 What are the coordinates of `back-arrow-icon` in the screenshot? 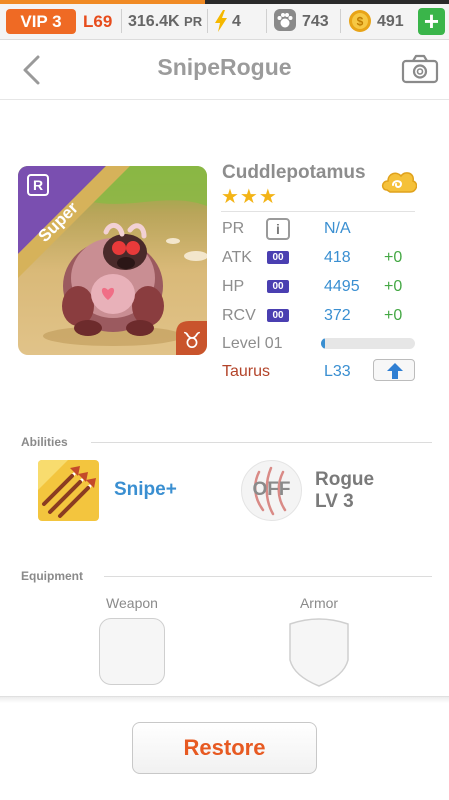 It's located at (33, 70).